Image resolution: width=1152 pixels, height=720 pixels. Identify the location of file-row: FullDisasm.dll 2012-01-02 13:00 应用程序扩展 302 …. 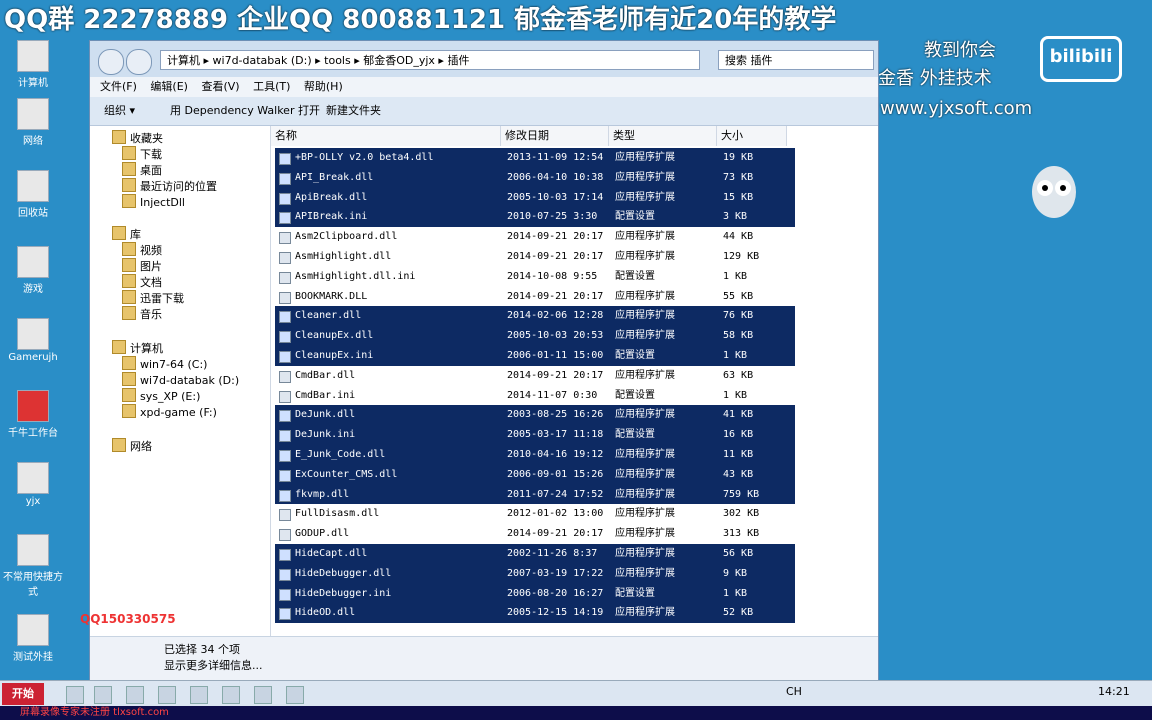
(535, 514).